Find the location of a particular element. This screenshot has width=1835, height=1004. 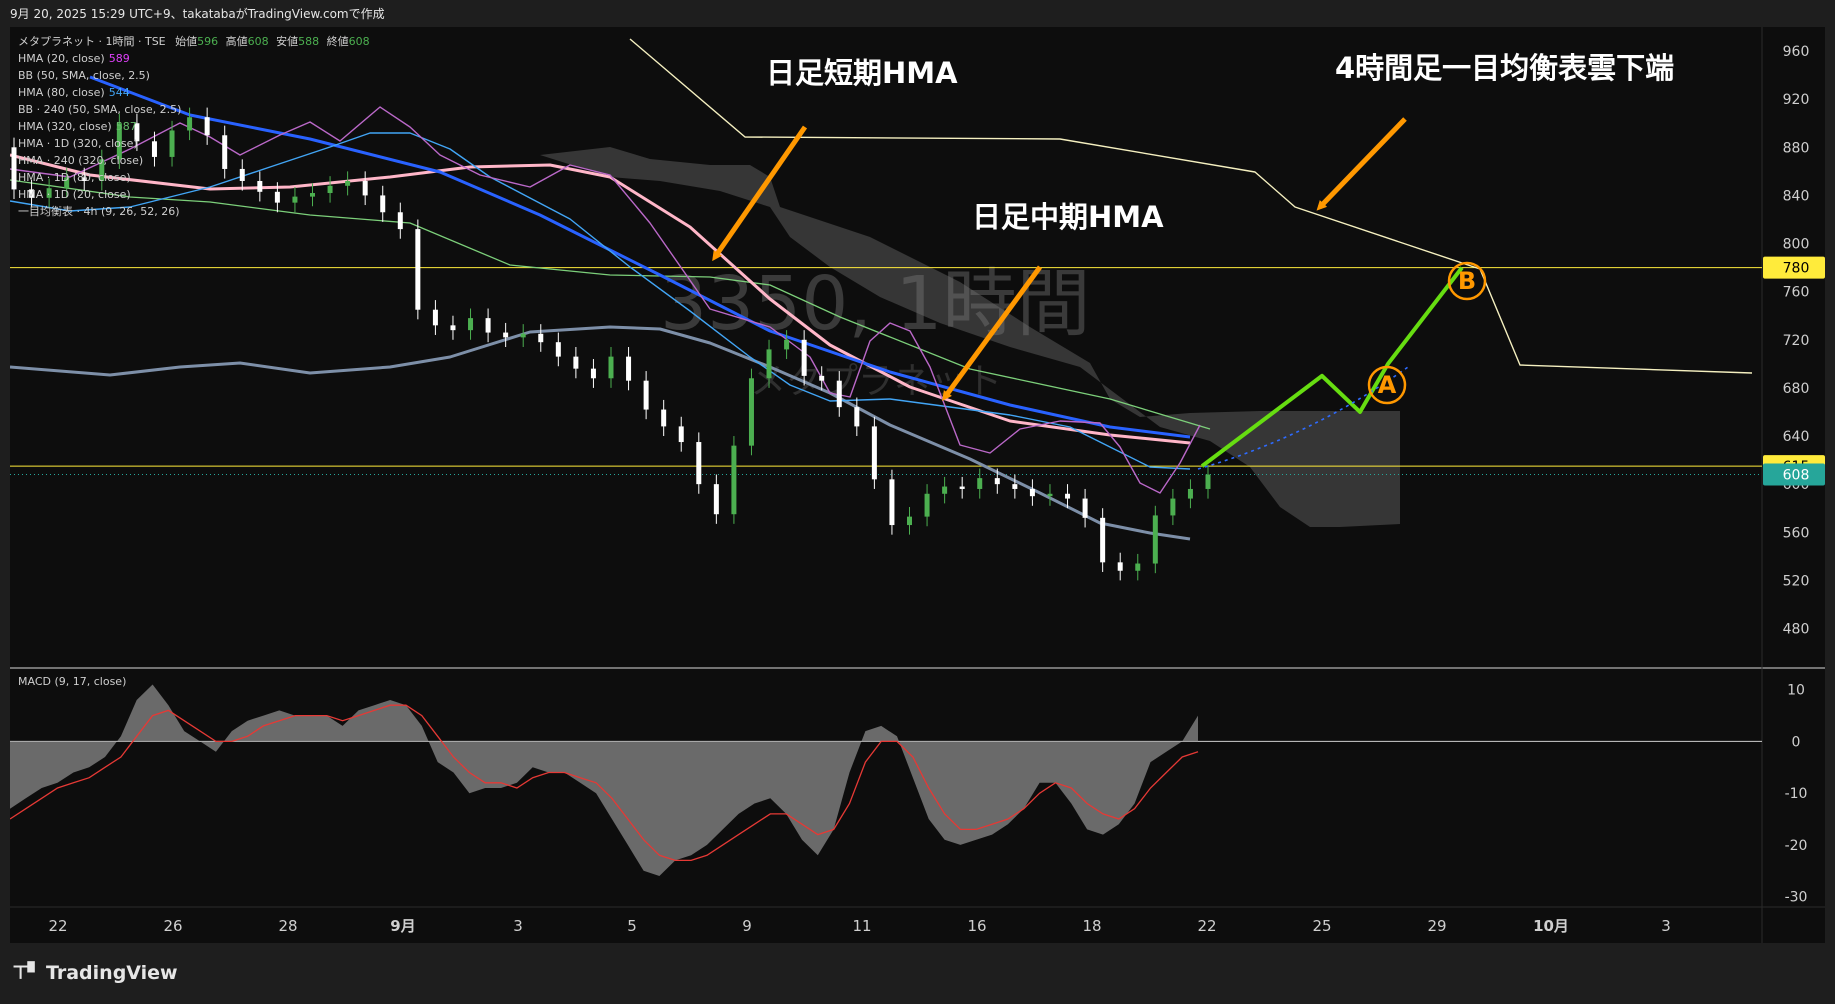

price-tick-label: 520 is located at coordinates (1796, 581).